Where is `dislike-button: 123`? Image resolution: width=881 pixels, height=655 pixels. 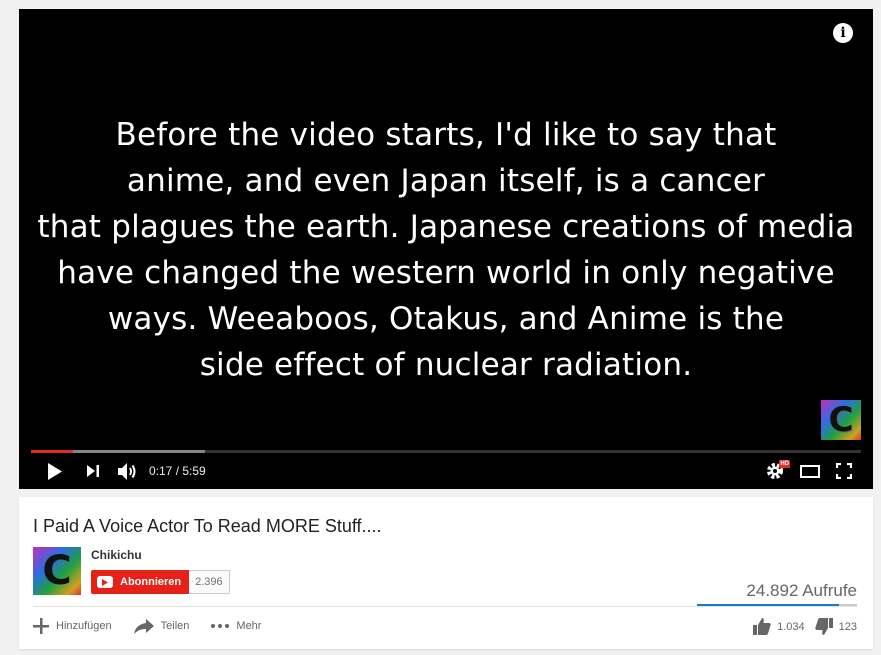
dislike-button: 123 is located at coordinates (835, 626).